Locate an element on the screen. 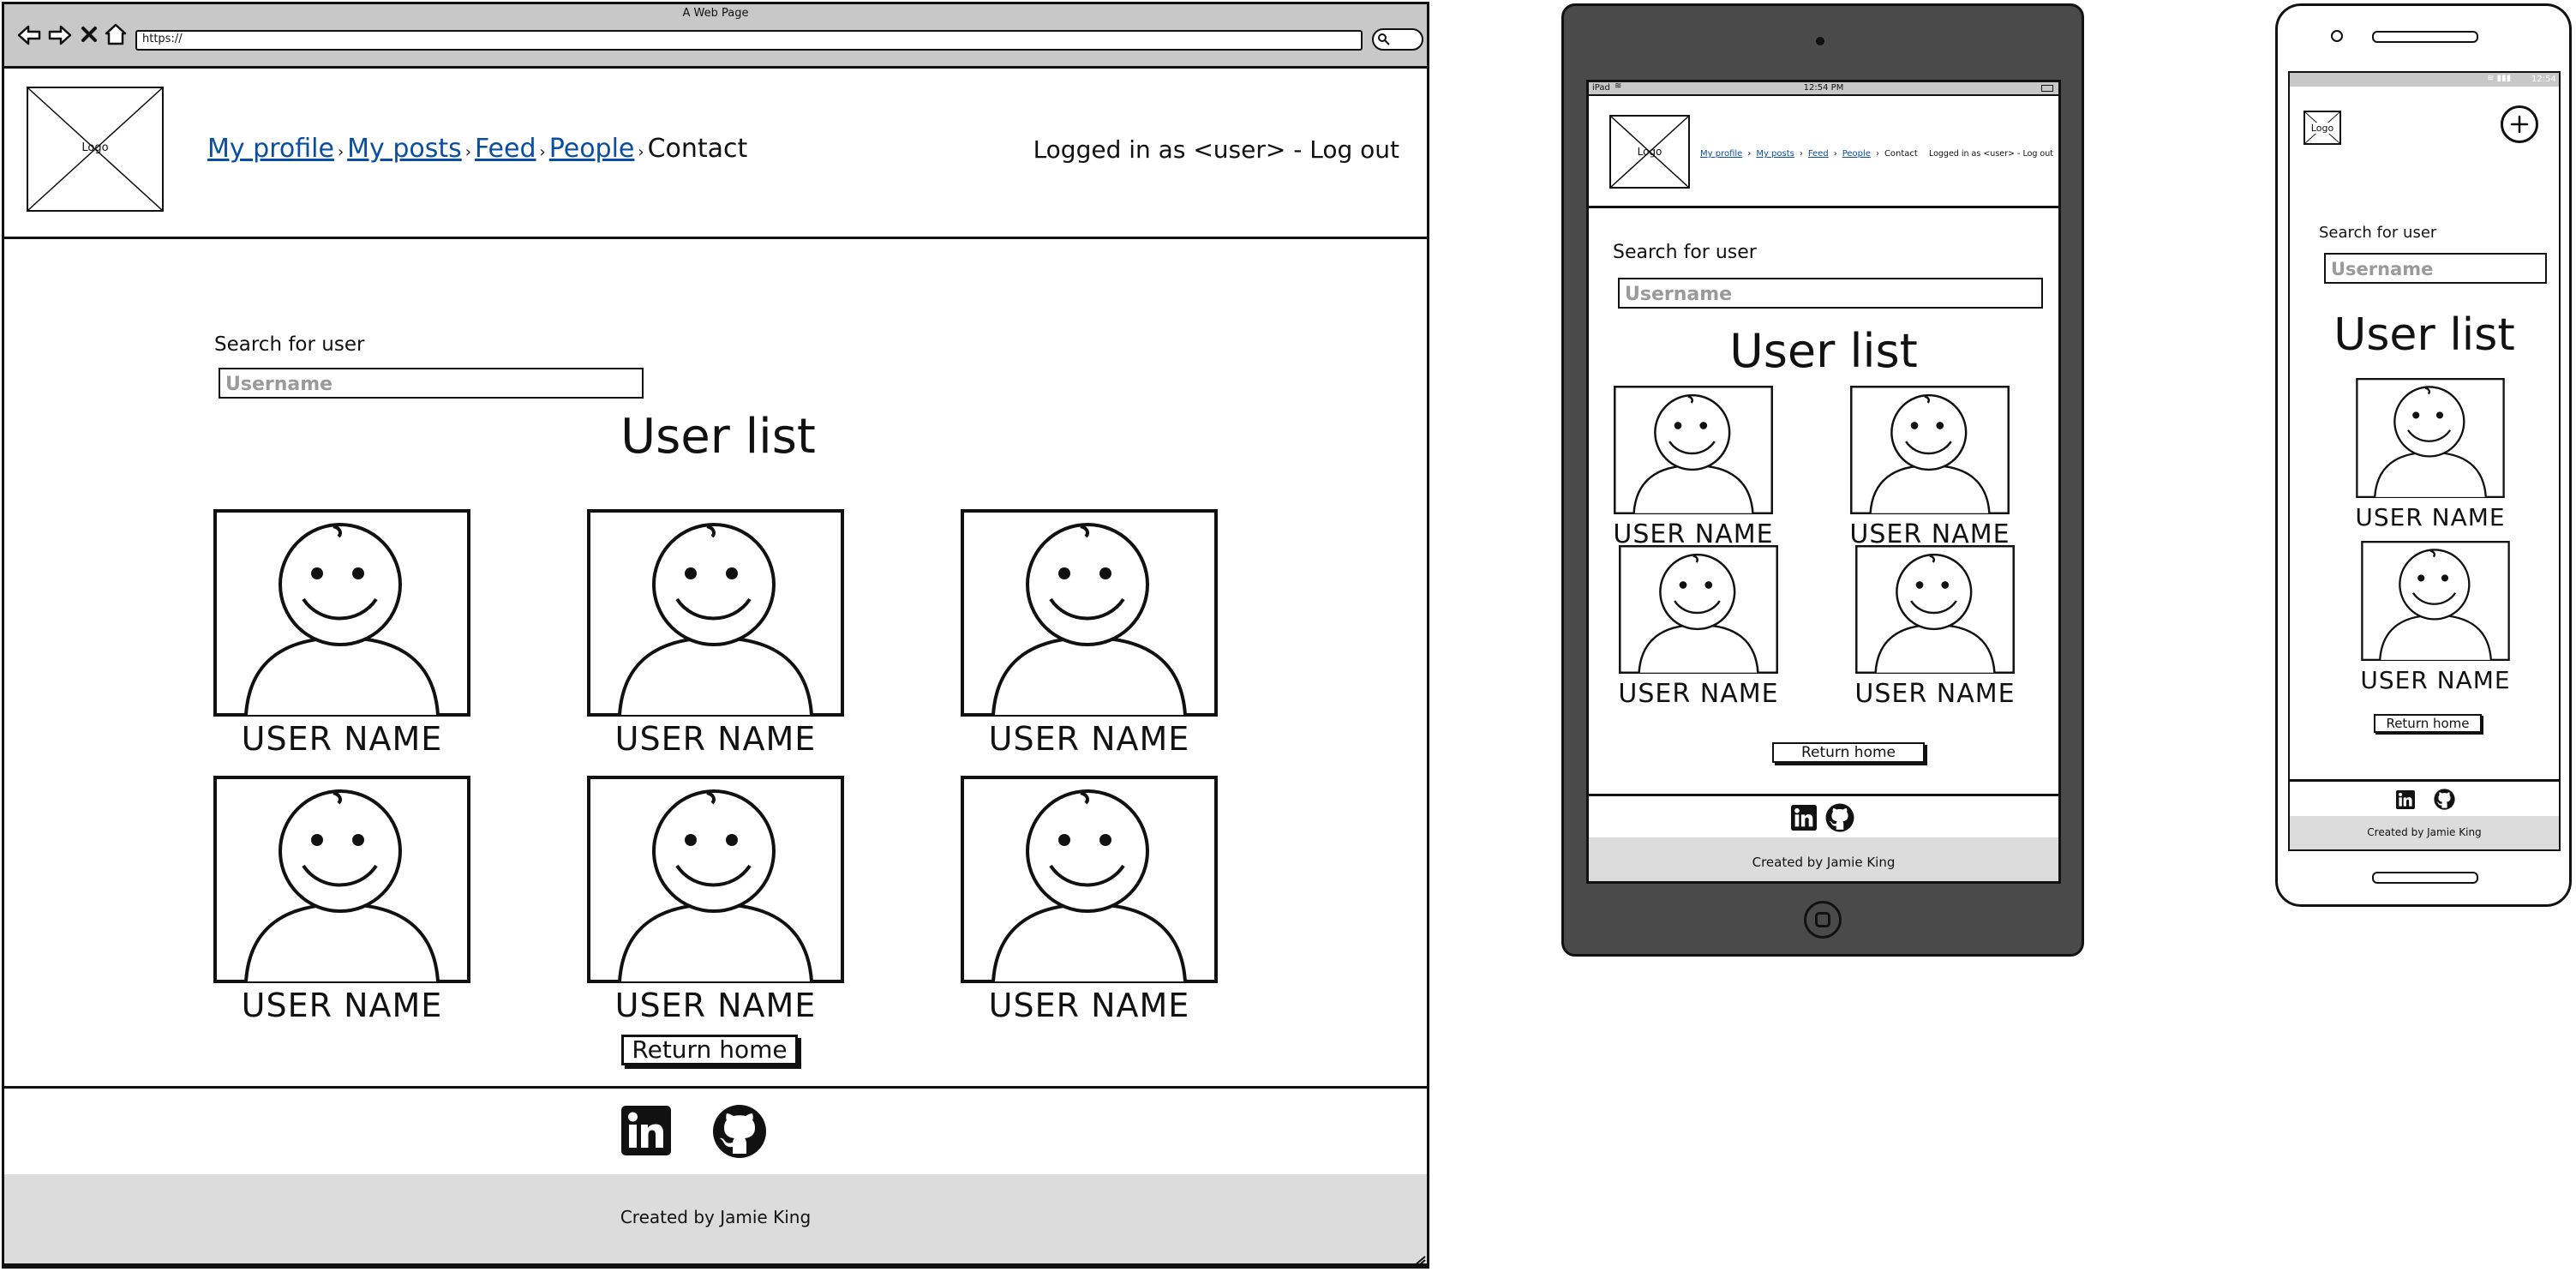 The image size is (2576, 1272). search-box is located at coordinates (431, 383).